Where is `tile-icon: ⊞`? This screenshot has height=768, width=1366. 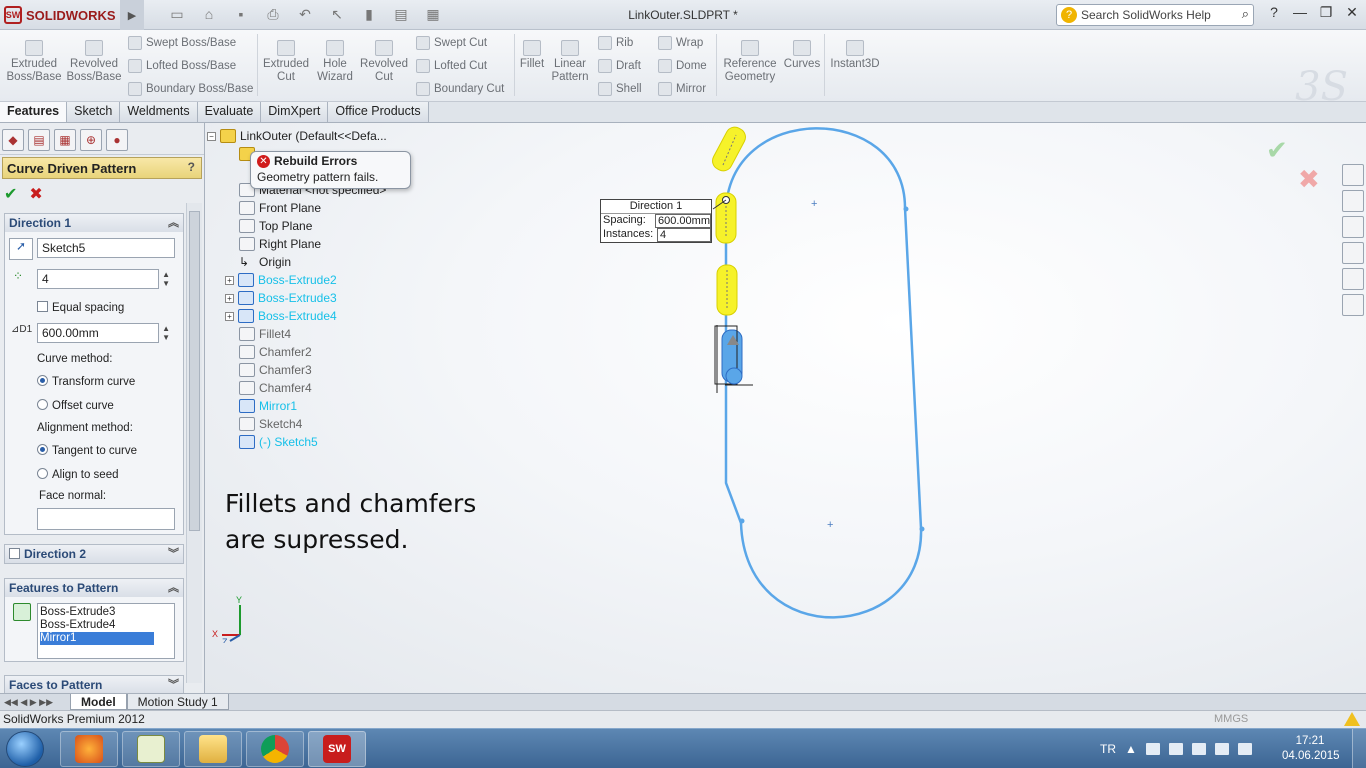
tile-icon: ⊞ is located at coordinates (1272, 123).